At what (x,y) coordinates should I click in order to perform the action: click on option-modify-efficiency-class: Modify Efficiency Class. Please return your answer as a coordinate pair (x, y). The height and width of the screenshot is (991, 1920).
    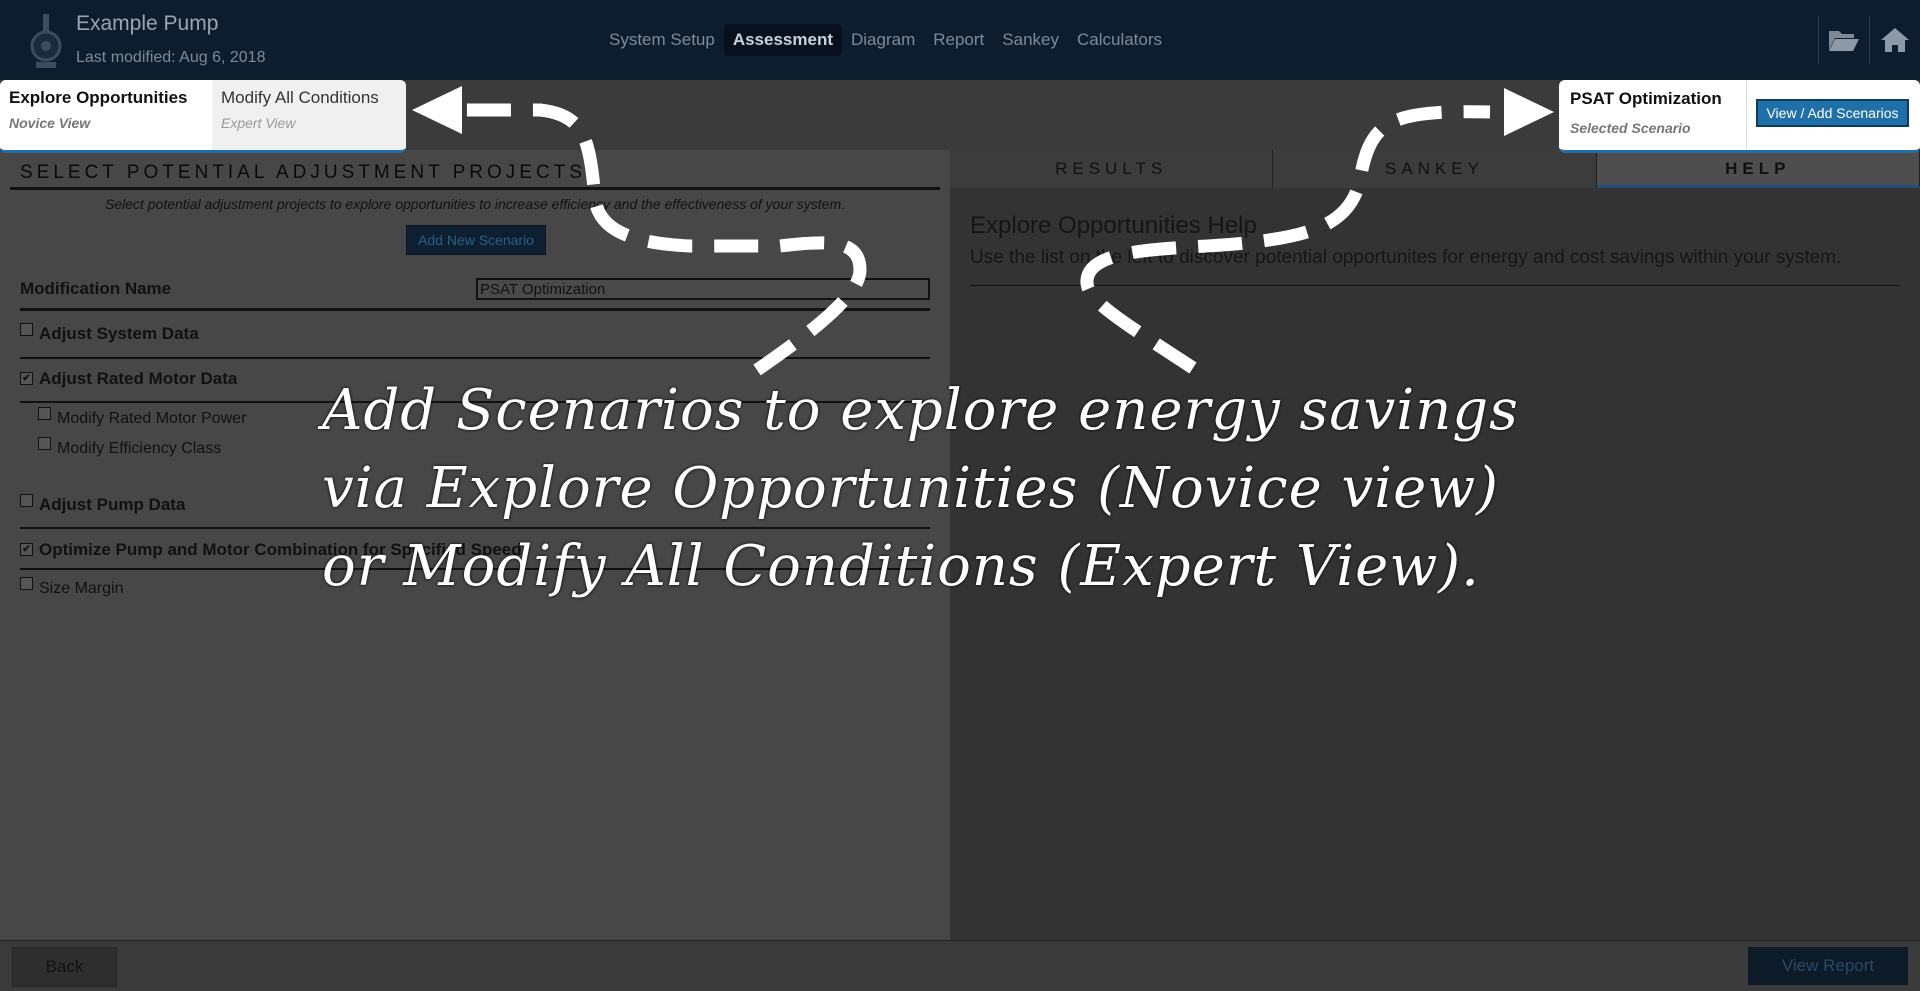
    Looking at the image, I should click on (129, 447).